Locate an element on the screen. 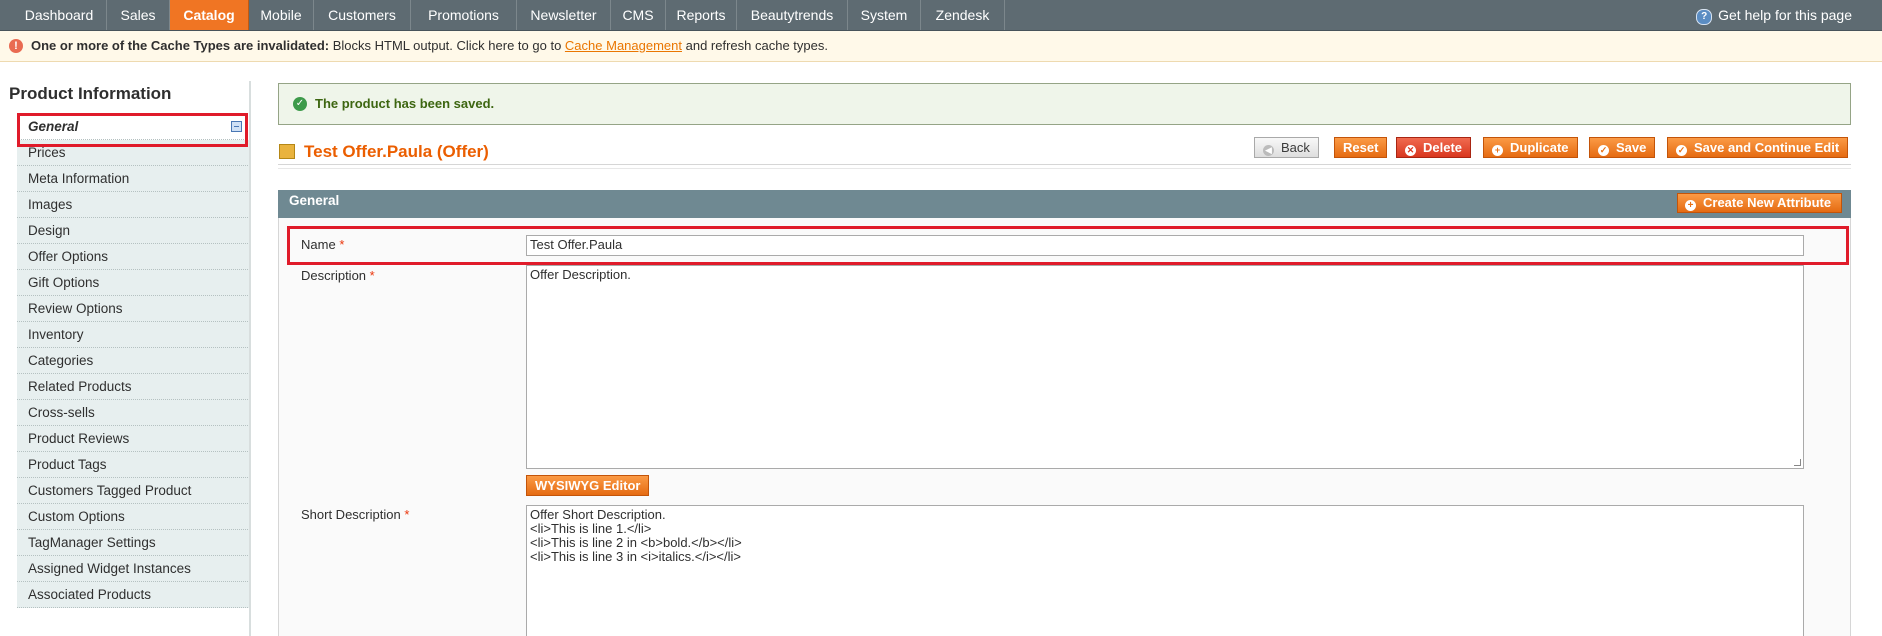  save-label: Save is located at coordinates (1631, 147).